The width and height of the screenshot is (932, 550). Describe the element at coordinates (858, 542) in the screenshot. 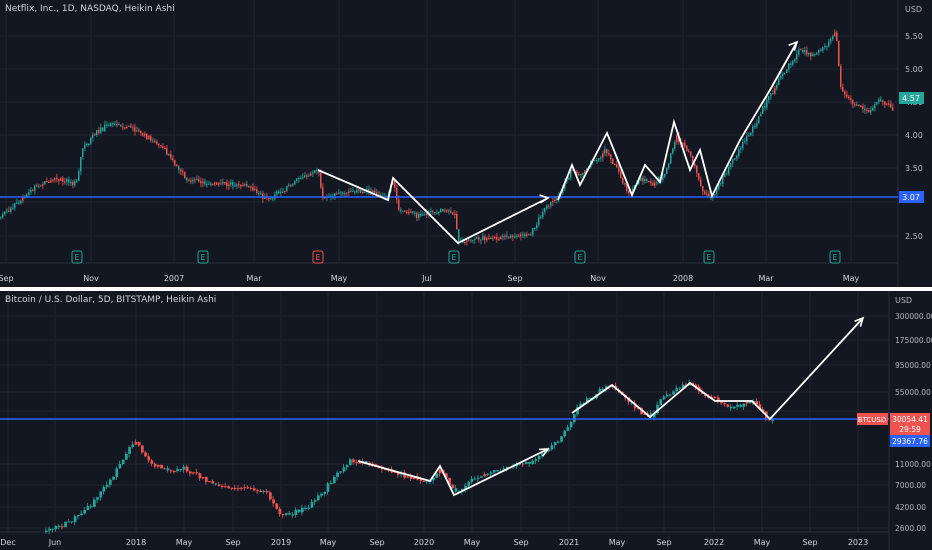

I see `time-axis-label: 2023` at that location.